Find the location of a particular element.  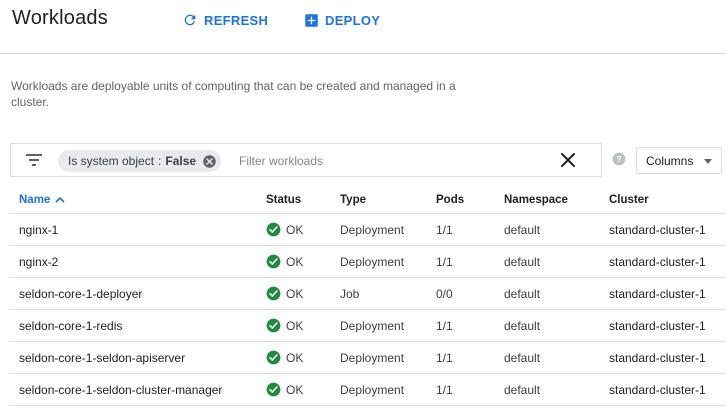

deploy-label: DEPLOY is located at coordinates (353, 20).